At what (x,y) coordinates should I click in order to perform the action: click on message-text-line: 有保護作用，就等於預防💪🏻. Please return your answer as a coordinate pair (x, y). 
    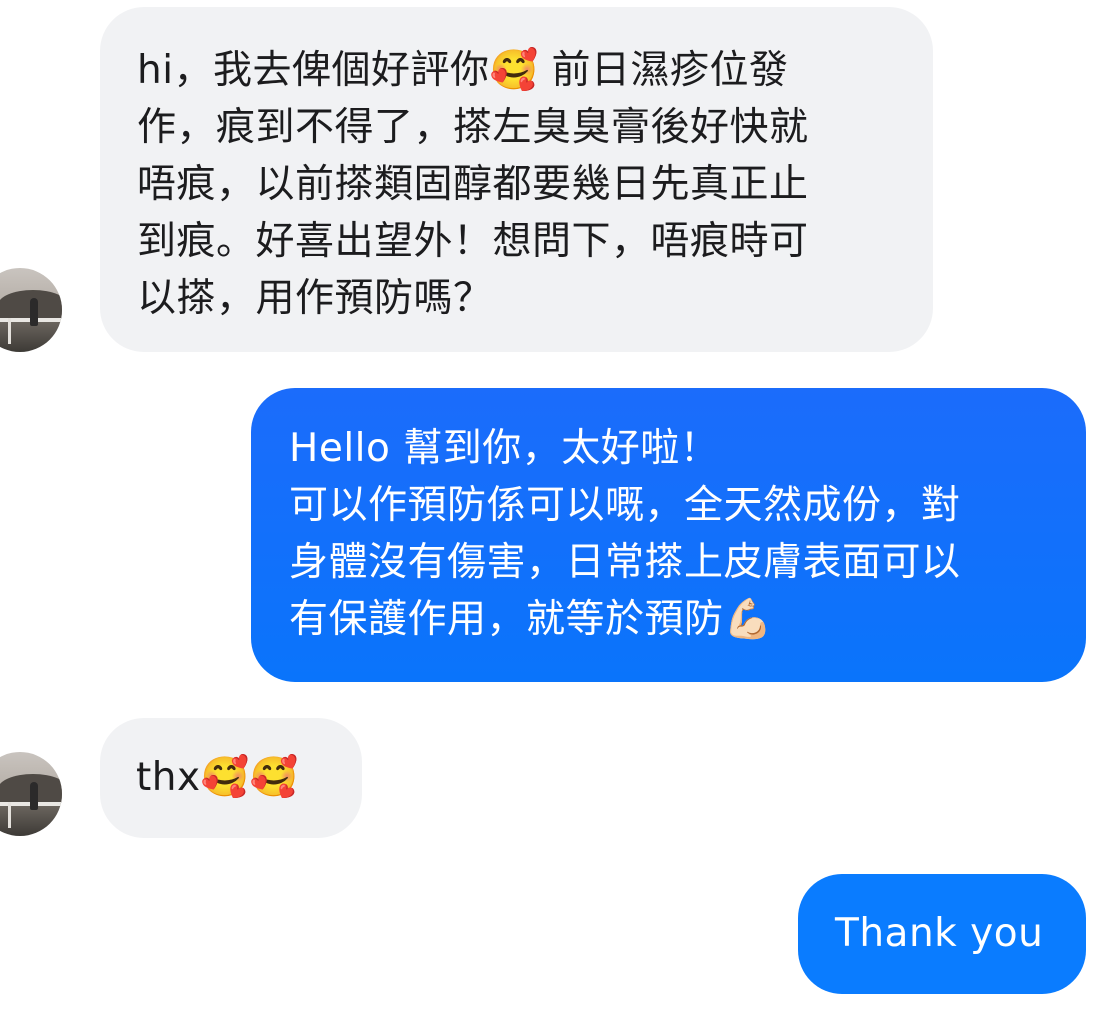
    Looking at the image, I should click on (531, 619).